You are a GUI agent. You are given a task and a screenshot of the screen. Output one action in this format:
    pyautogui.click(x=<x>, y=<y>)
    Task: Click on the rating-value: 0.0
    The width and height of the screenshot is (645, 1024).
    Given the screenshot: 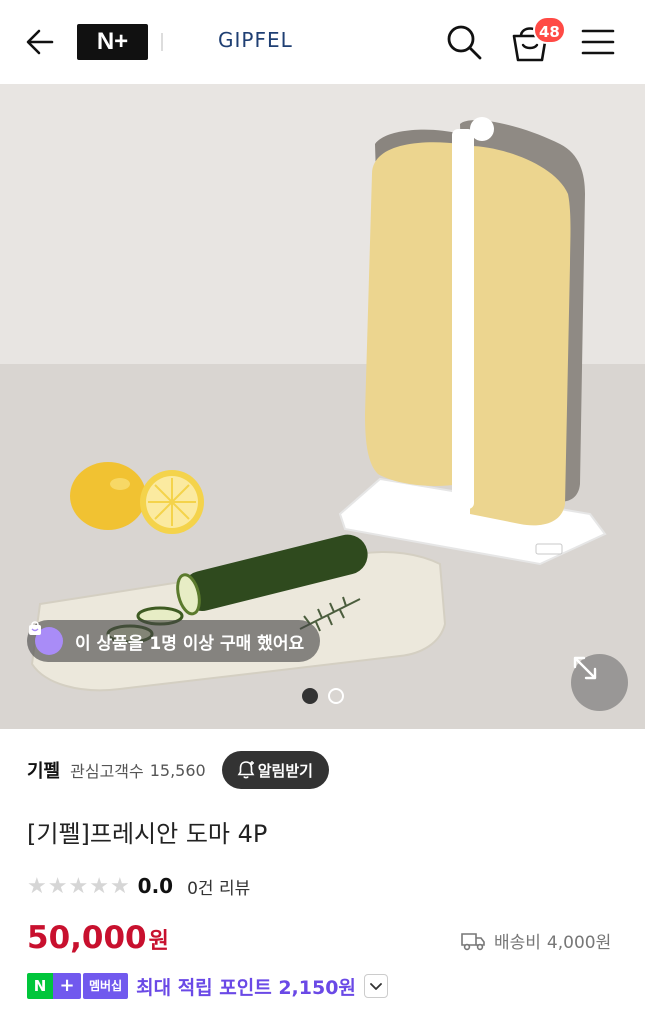 What is the action you would take?
    pyautogui.click(x=155, y=886)
    